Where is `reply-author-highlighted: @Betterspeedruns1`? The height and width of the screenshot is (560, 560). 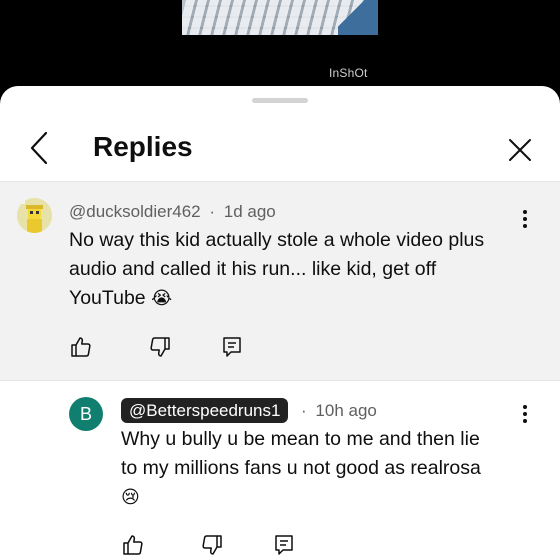 reply-author-highlighted: @Betterspeedruns1 is located at coordinates (205, 410).